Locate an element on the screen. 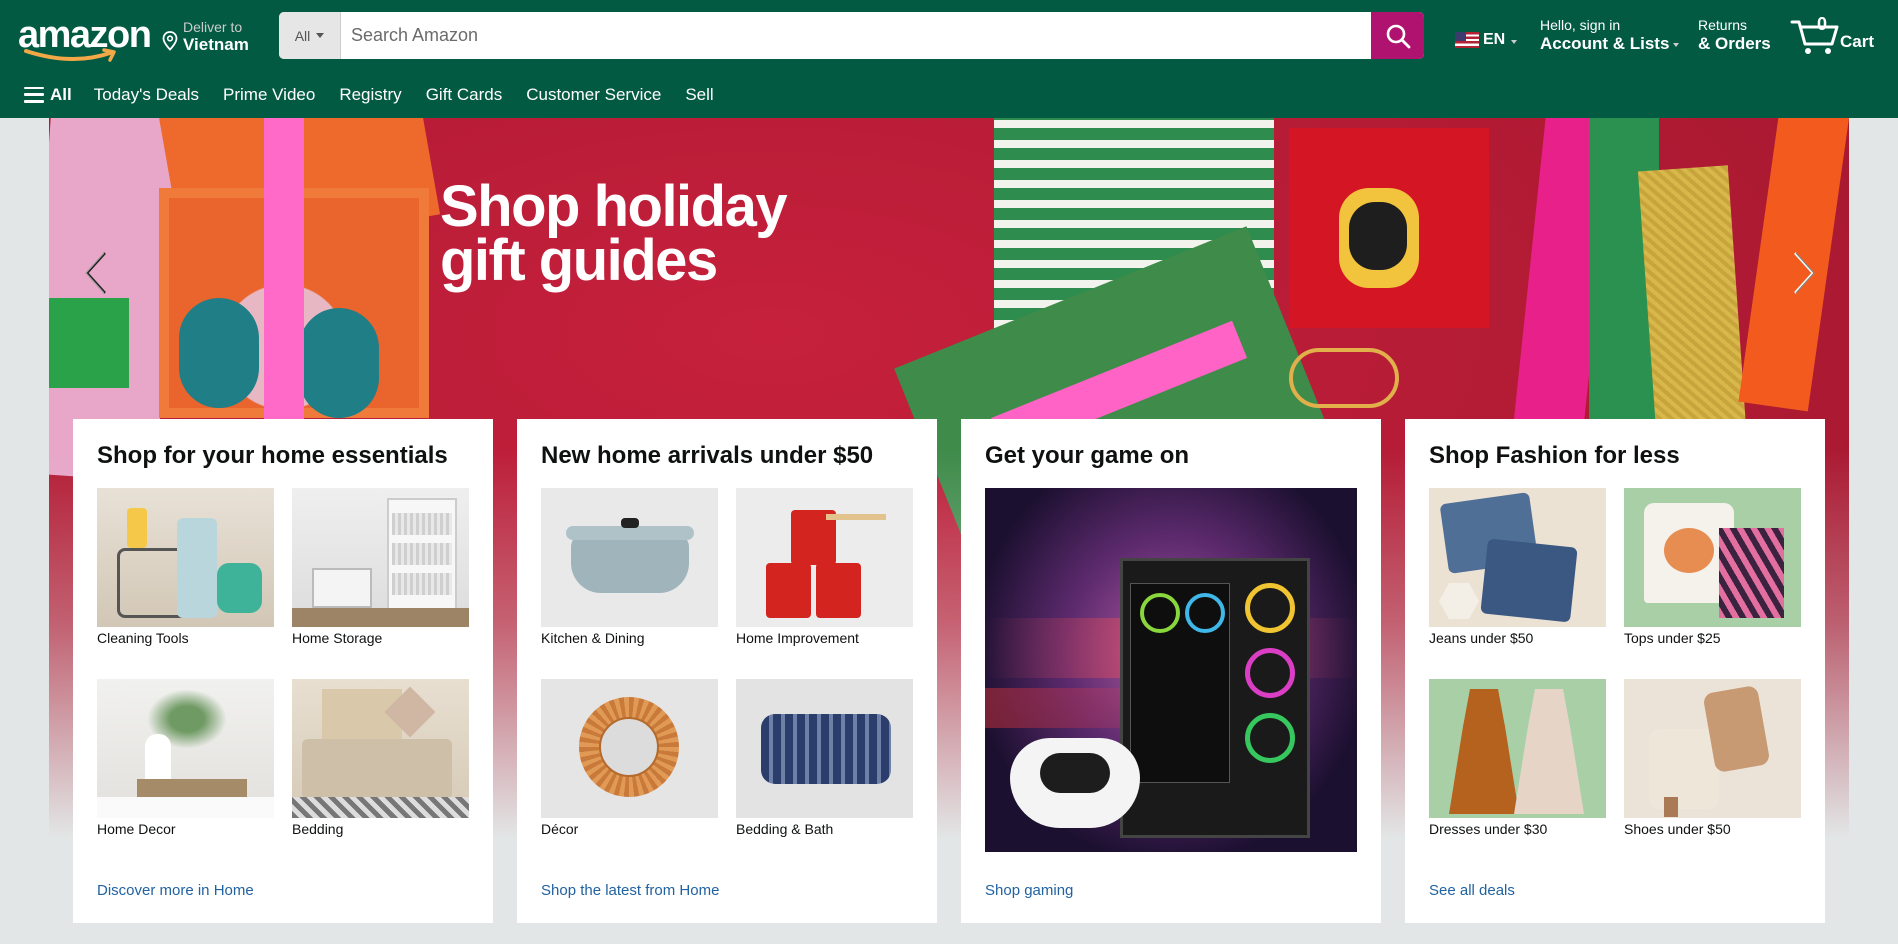 The image size is (1898, 944). carousel-prev-button is located at coordinates (95, 273).